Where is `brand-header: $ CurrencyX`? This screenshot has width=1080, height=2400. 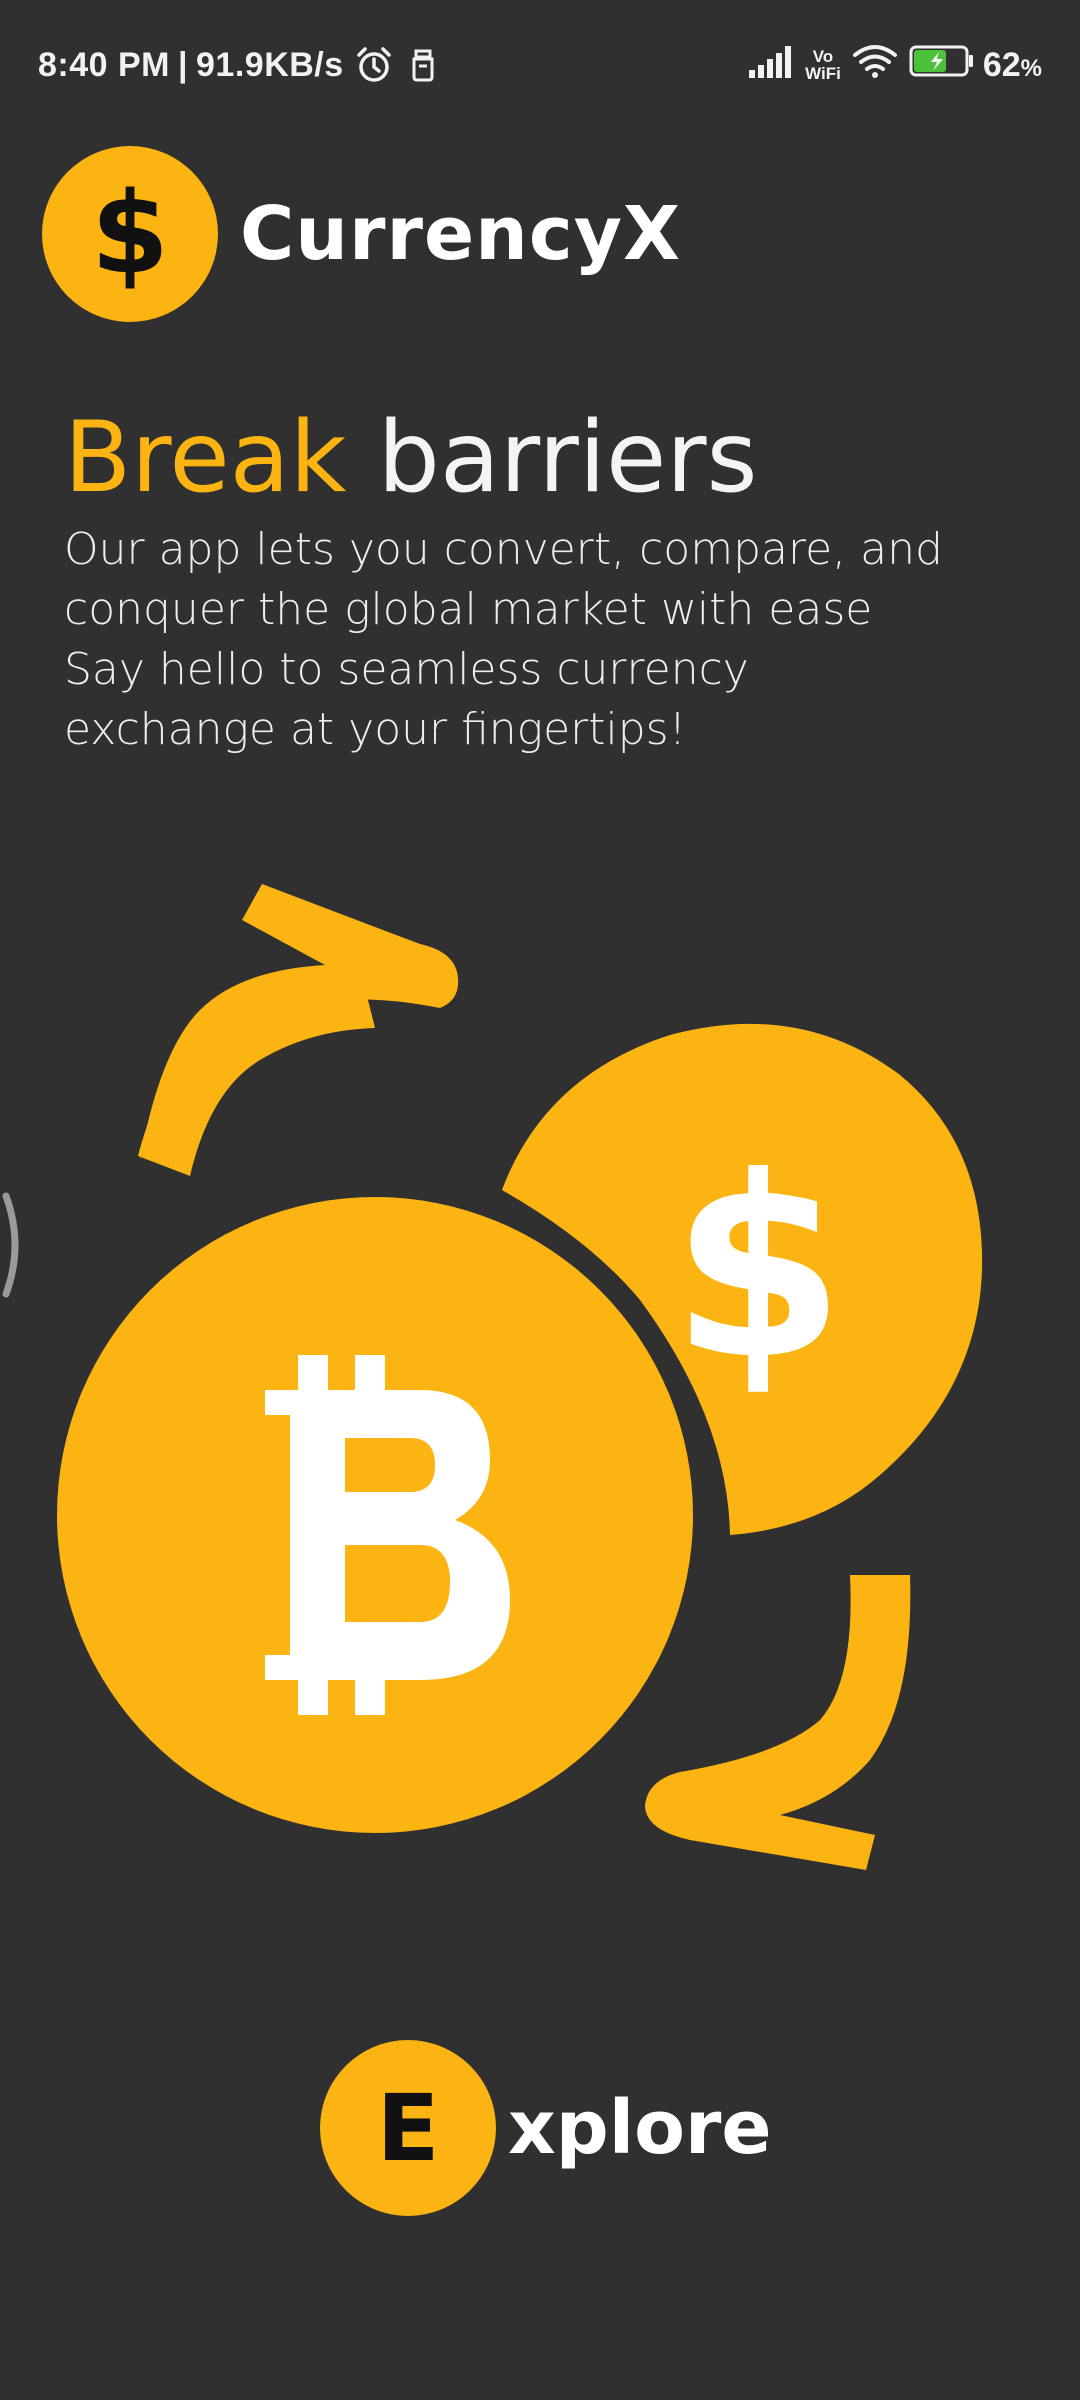
brand-header: $ CurrencyX is located at coordinates (361, 234).